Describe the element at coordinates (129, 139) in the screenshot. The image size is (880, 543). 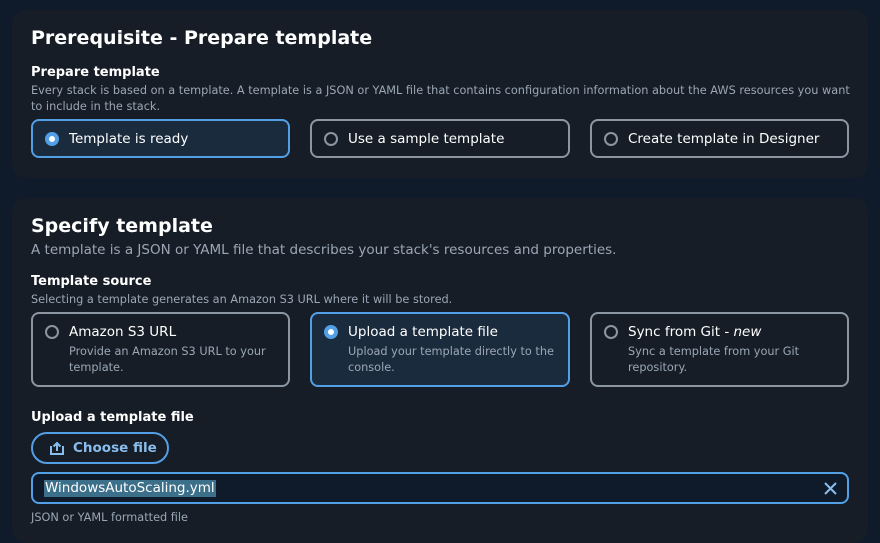
I see `option-label: Template is ready` at that location.